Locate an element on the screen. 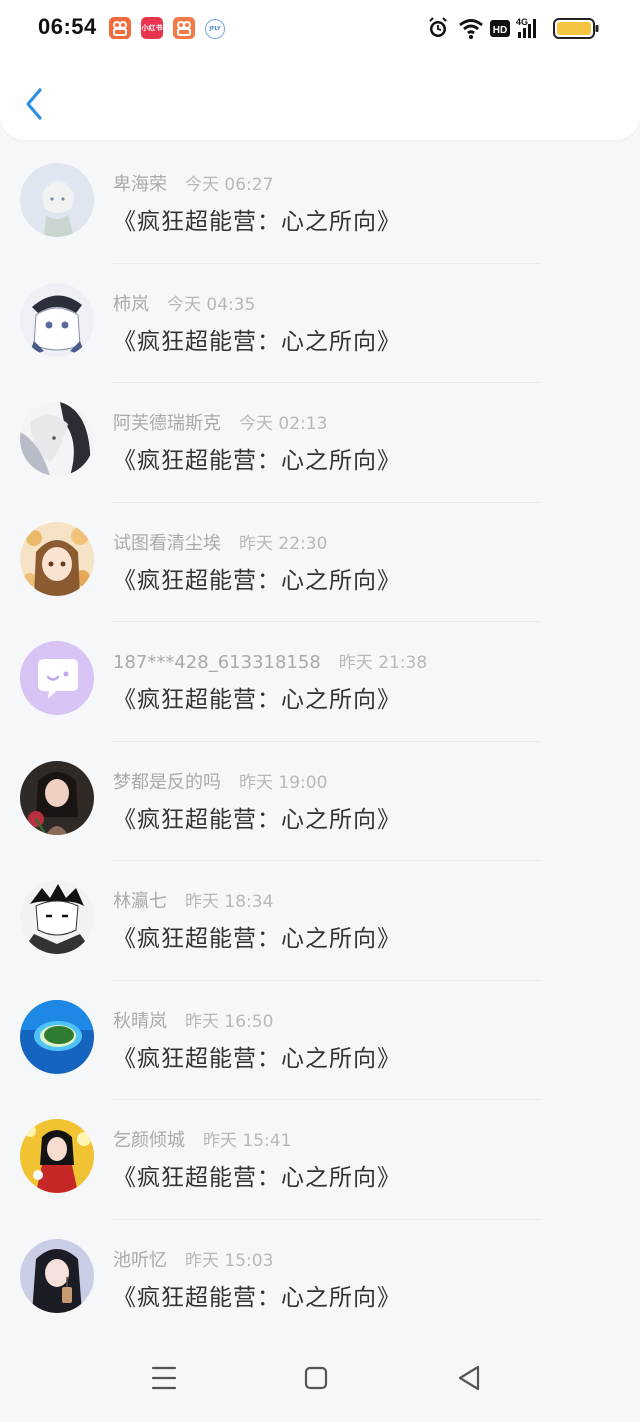 Image resolution: width=640 pixels, height=1422 pixels. jfly-icon: JFLY is located at coordinates (215, 29).